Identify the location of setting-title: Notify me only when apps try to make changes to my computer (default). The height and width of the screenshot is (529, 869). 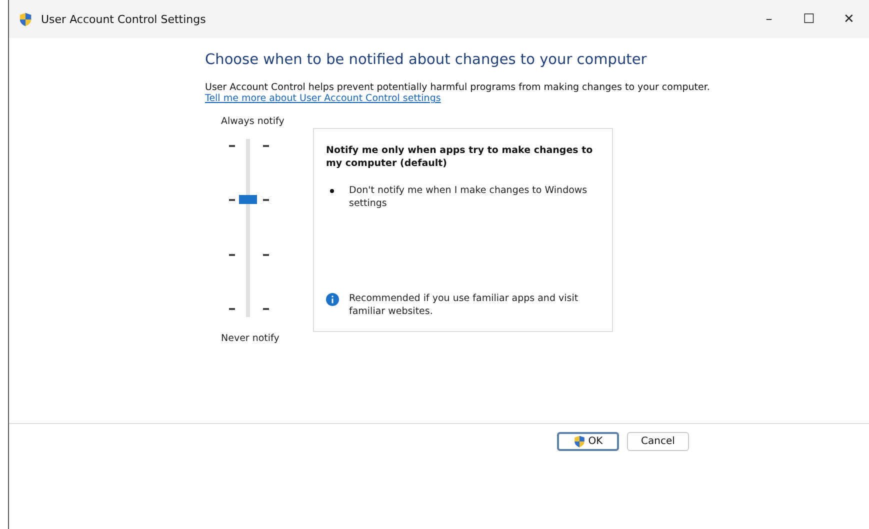
(460, 157).